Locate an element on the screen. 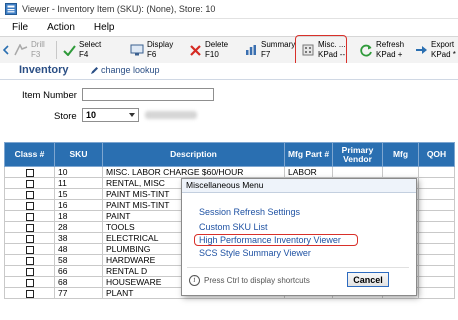 The image size is (458, 320). drill-shortcut: F3 is located at coordinates (36, 54).